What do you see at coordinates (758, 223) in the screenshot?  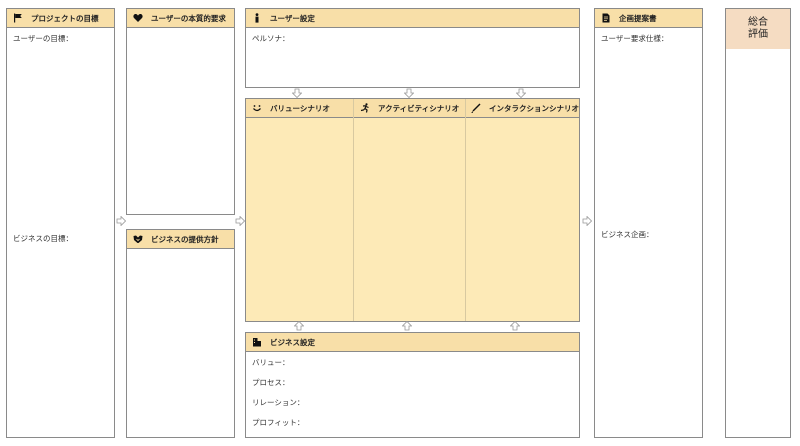 I see `summary-evaluation-panel: 総合 評価` at bounding box center [758, 223].